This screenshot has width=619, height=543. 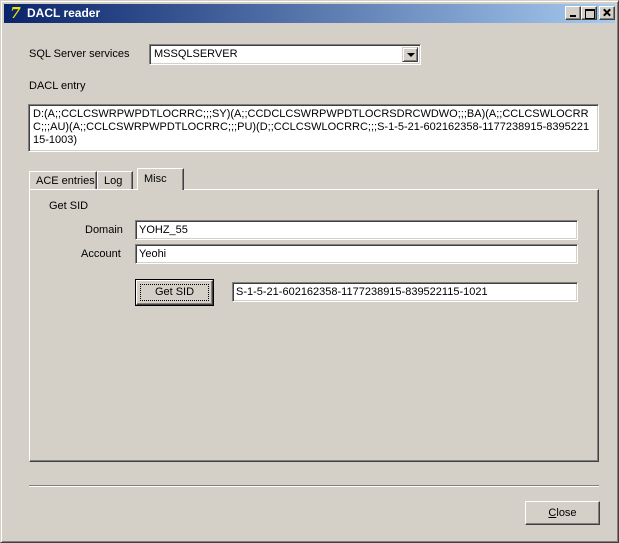 What do you see at coordinates (153, 254) in the screenshot?
I see `account-value: Yeohi` at bounding box center [153, 254].